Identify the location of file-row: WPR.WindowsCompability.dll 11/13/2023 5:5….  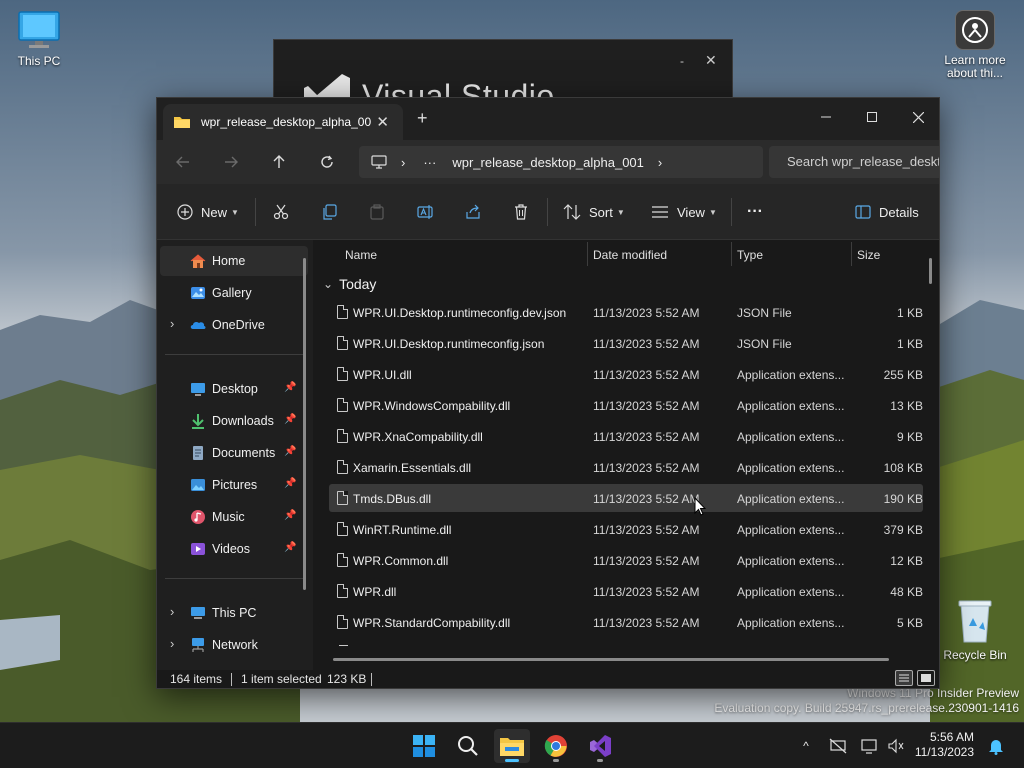
(626, 405).